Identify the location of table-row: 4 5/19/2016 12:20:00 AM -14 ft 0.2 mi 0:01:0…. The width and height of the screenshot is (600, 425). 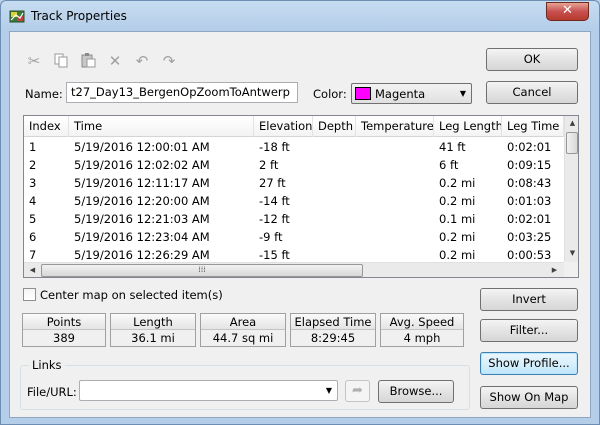
(294, 201).